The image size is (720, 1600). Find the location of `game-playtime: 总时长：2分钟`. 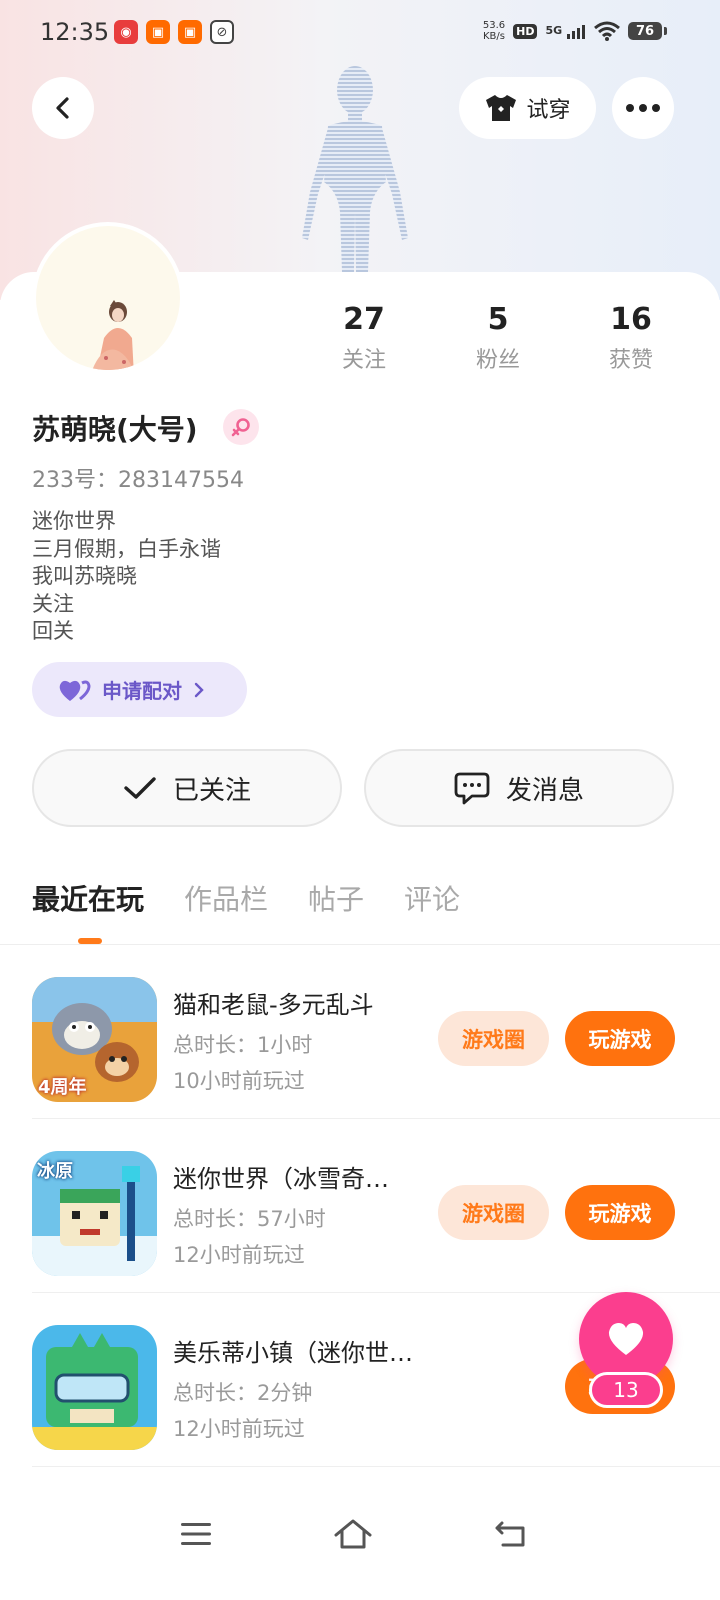

game-playtime: 总时长：2分钟 is located at coordinates (243, 1393).